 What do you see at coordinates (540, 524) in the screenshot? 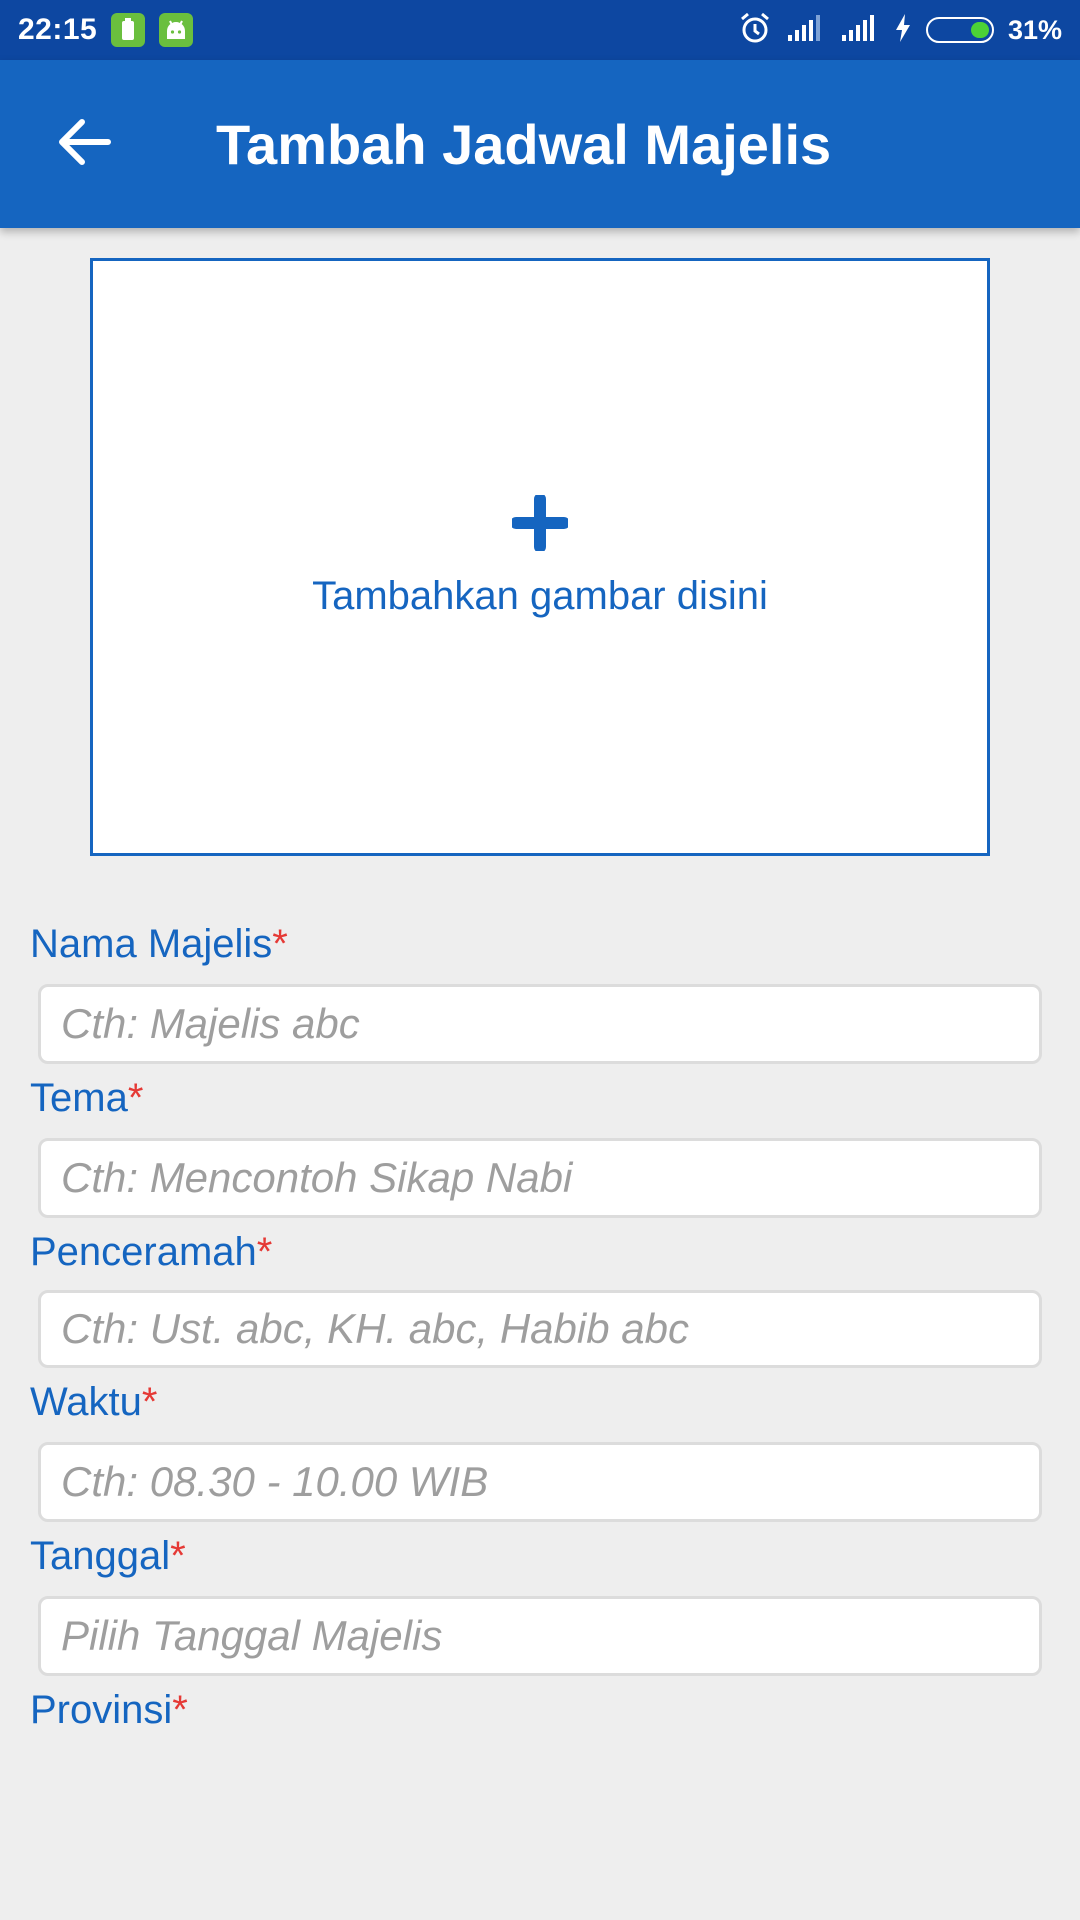
I see `plus-icon` at bounding box center [540, 524].